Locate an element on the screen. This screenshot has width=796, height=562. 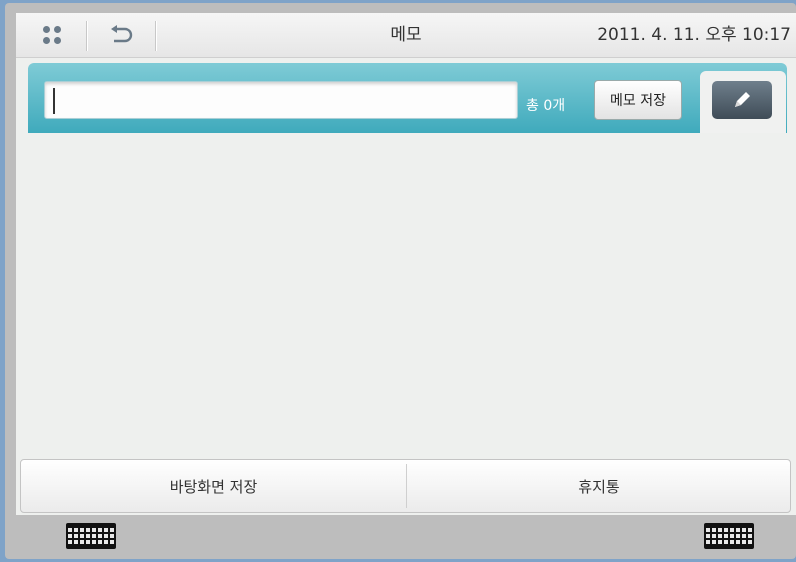
back-button is located at coordinates (121, 35).